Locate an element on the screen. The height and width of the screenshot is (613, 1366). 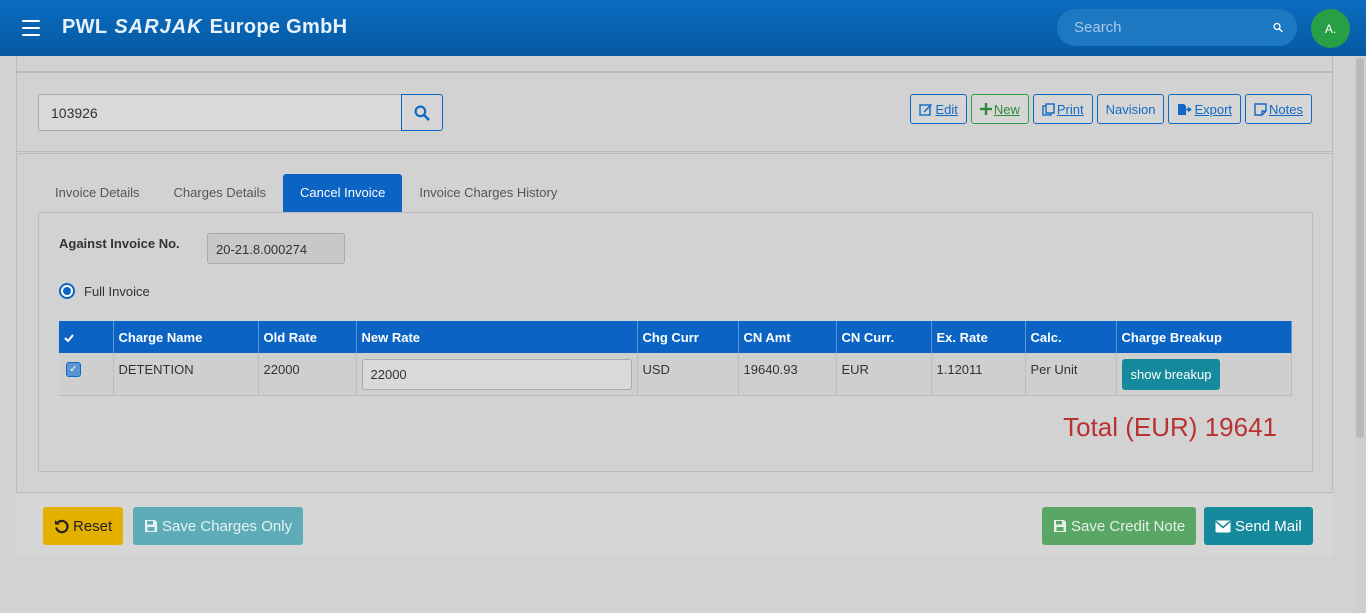
page-scrollbar is located at coordinates (1360, 334).